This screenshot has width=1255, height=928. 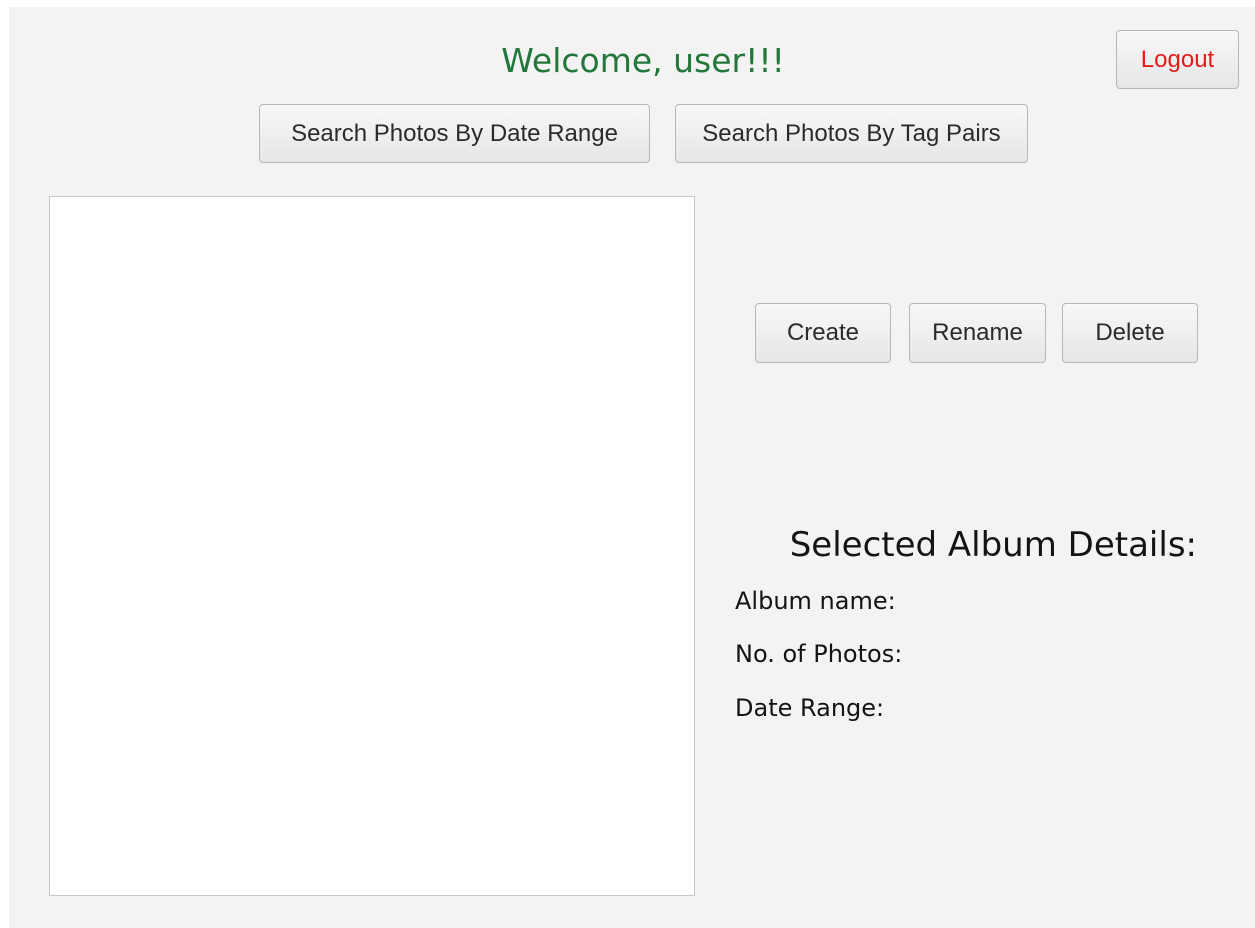 I want to click on rename-album-button: Rename, so click(x=977, y=333).